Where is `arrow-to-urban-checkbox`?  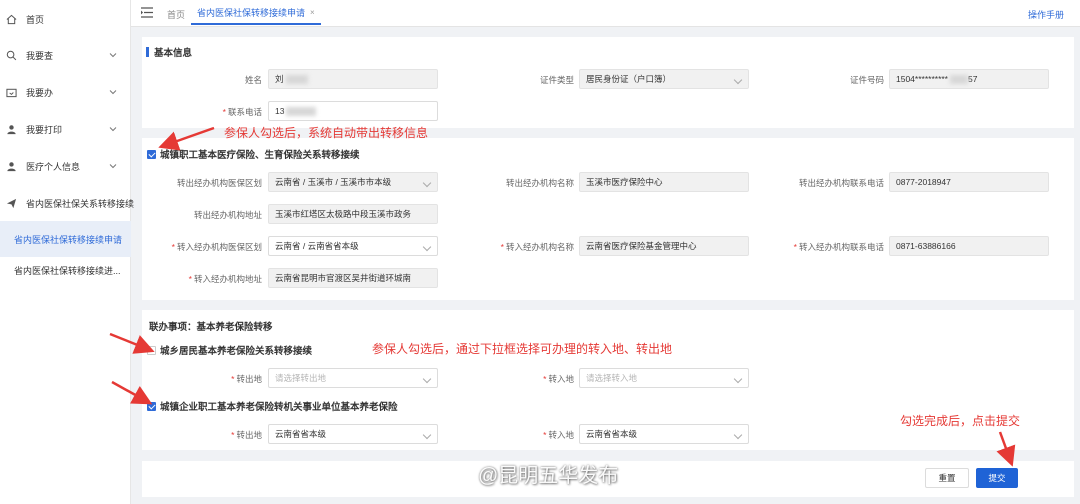 arrow-to-urban-checkbox is located at coordinates (132, 392).